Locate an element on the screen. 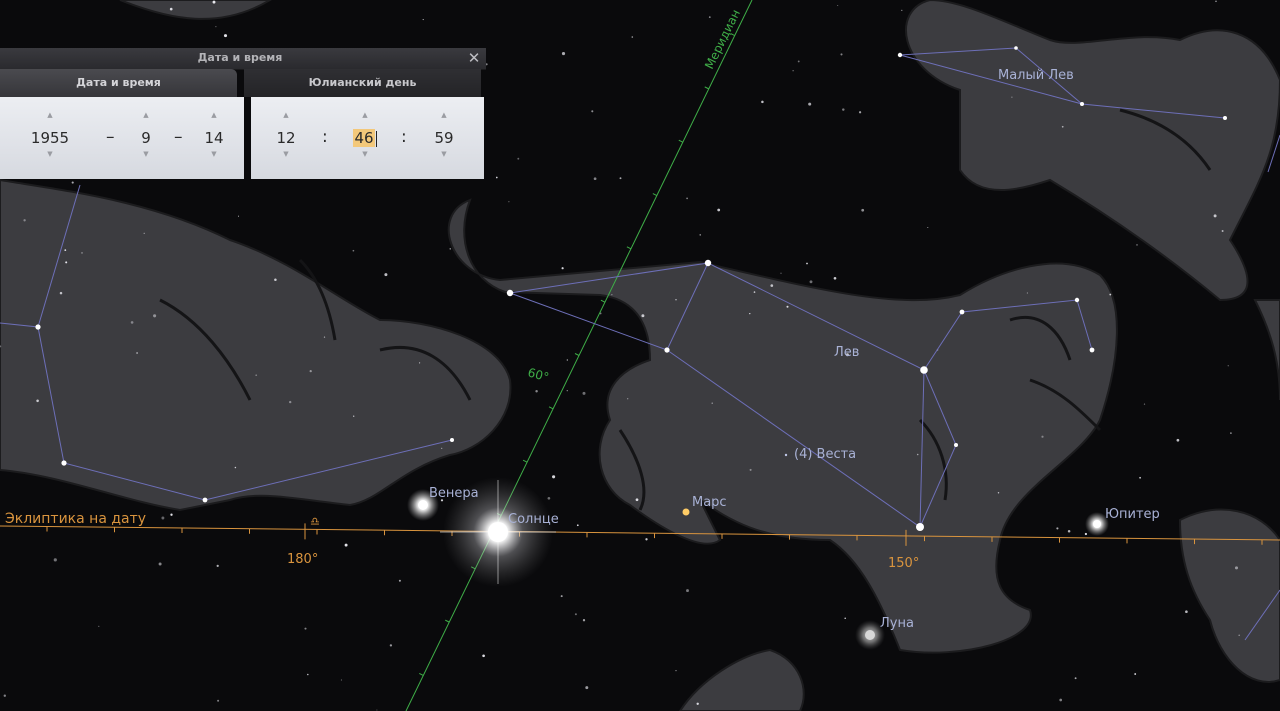  minute-value: 46 is located at coordinates (364, 138).